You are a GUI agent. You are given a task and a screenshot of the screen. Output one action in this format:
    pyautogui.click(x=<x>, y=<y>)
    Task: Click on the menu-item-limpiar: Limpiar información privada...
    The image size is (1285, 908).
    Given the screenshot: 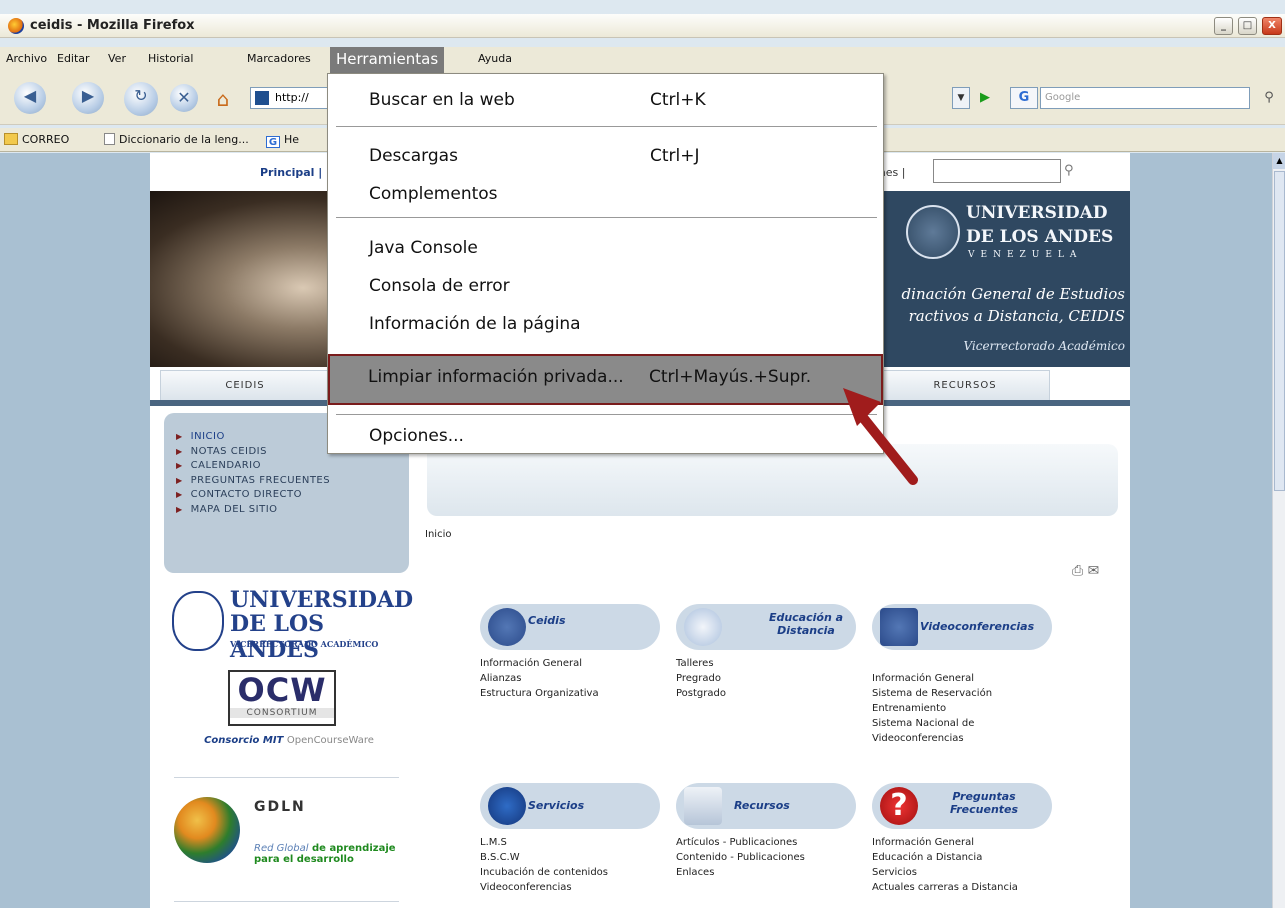 What is the action you would take?
    pyautogui.click(x=496, y=377)
    